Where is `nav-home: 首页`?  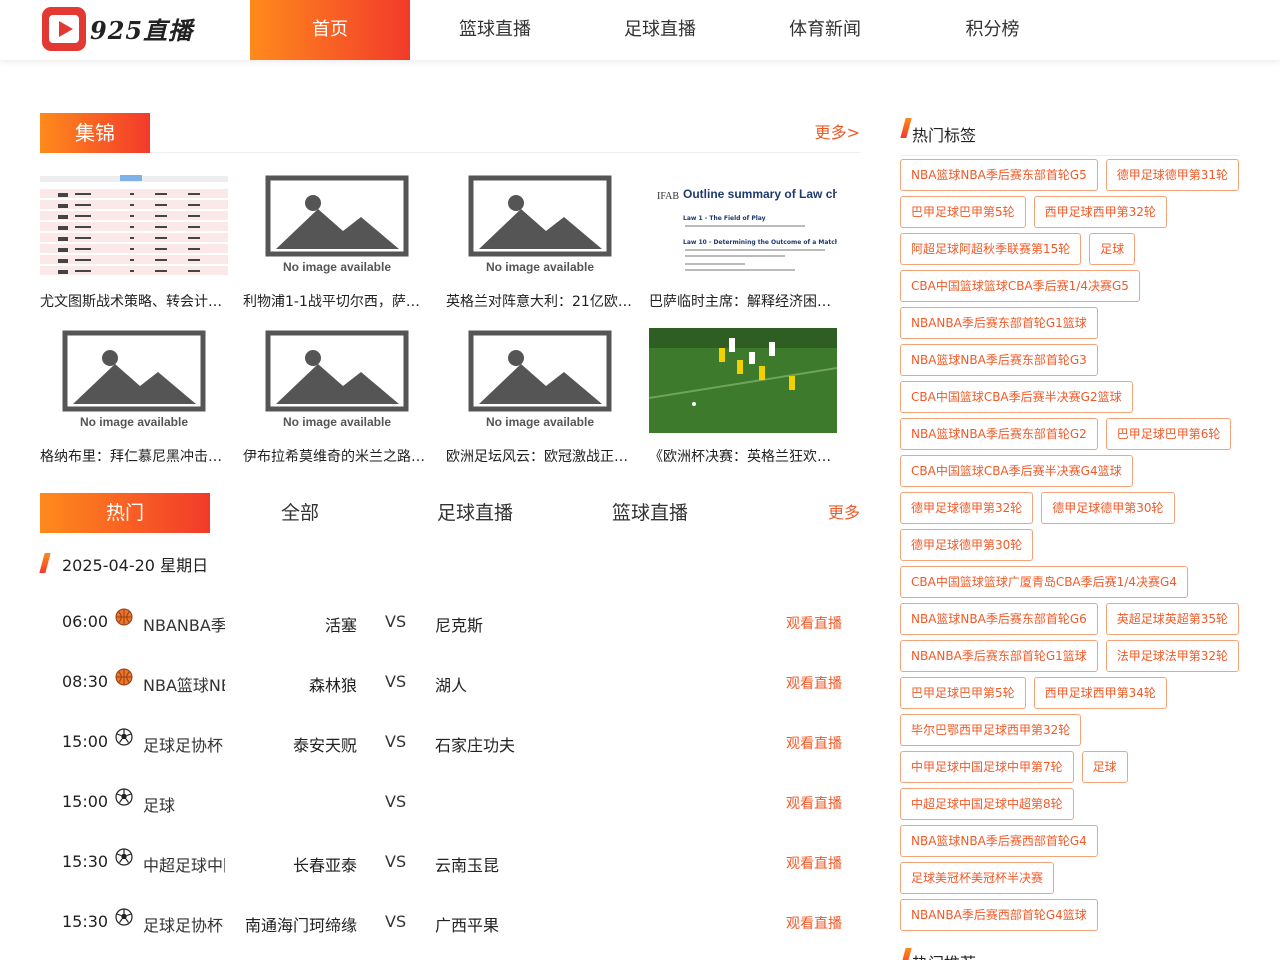
nav-home: 首页 is located at coordinates (330, 30).